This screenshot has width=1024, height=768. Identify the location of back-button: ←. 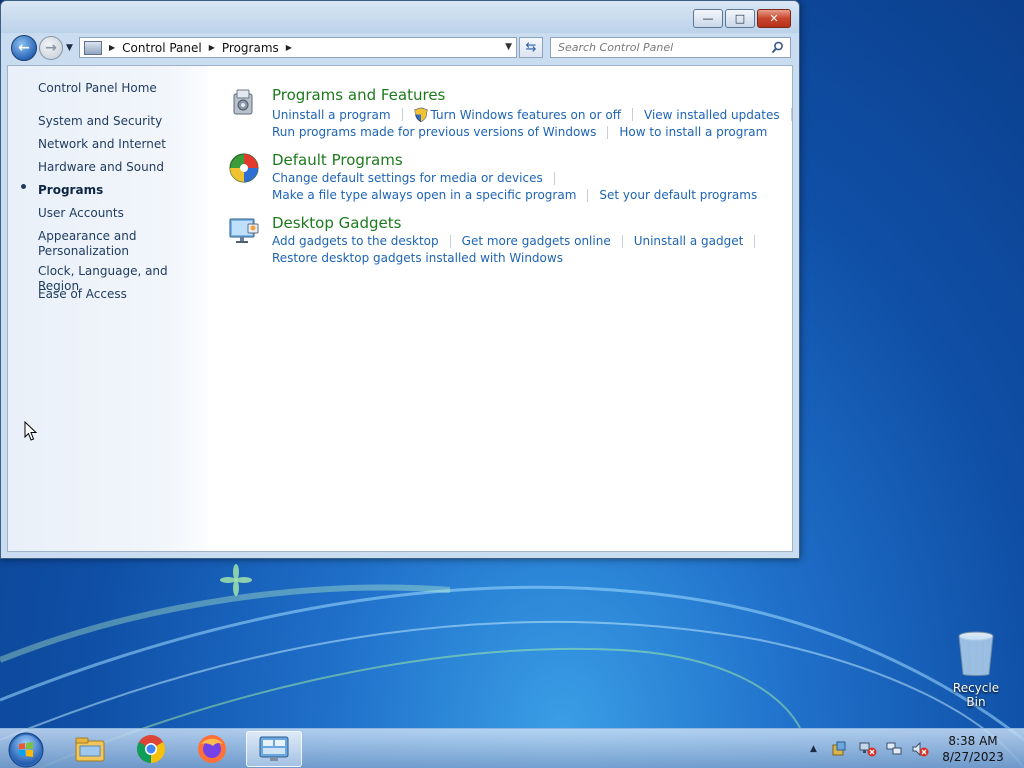
(24, 48).